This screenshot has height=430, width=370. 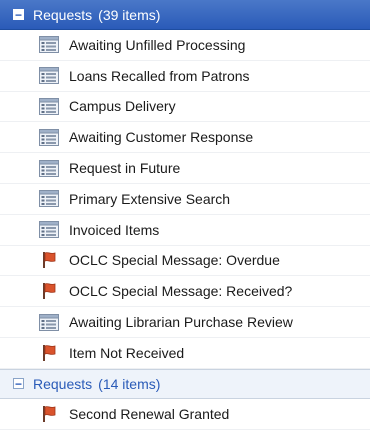 I want to click on queue-item-label: Primary Extensive Search, so click(x=150, y=198).